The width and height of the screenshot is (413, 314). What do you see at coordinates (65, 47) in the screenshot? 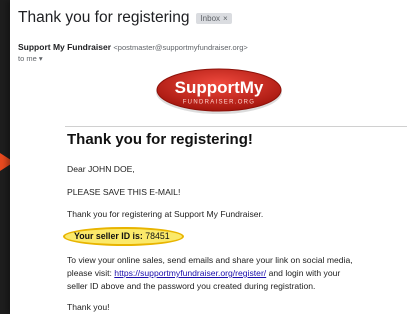
I see `sender-name: Support My Fundraiser` at bounding box center [65, 47].